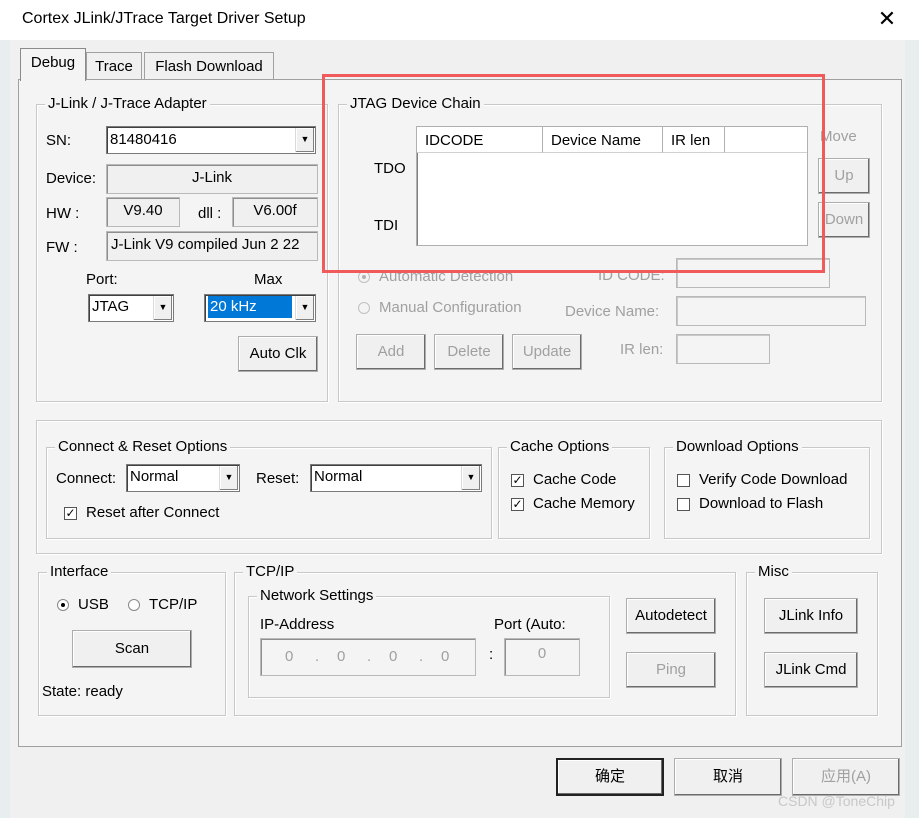  Describe the element at coordinates (844, 220) in the screenshot. I see `move-down-button: Down` at that location.